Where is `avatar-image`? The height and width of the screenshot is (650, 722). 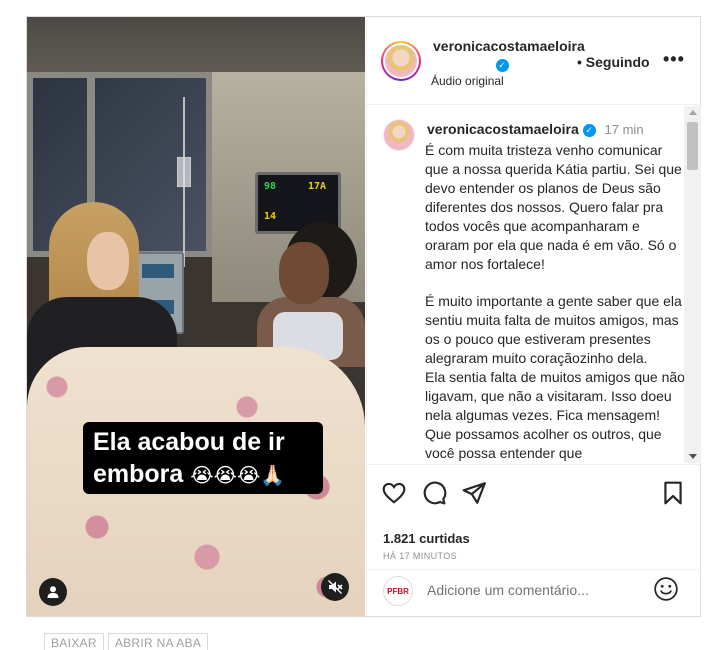 avatar-image is located at coordinates (401, 61).